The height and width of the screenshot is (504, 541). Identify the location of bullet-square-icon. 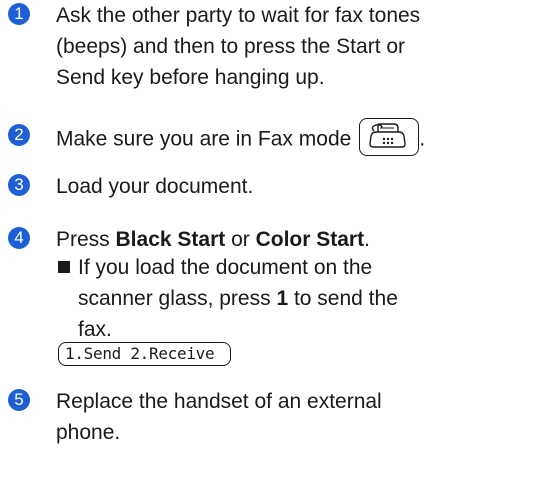
(64, 267).